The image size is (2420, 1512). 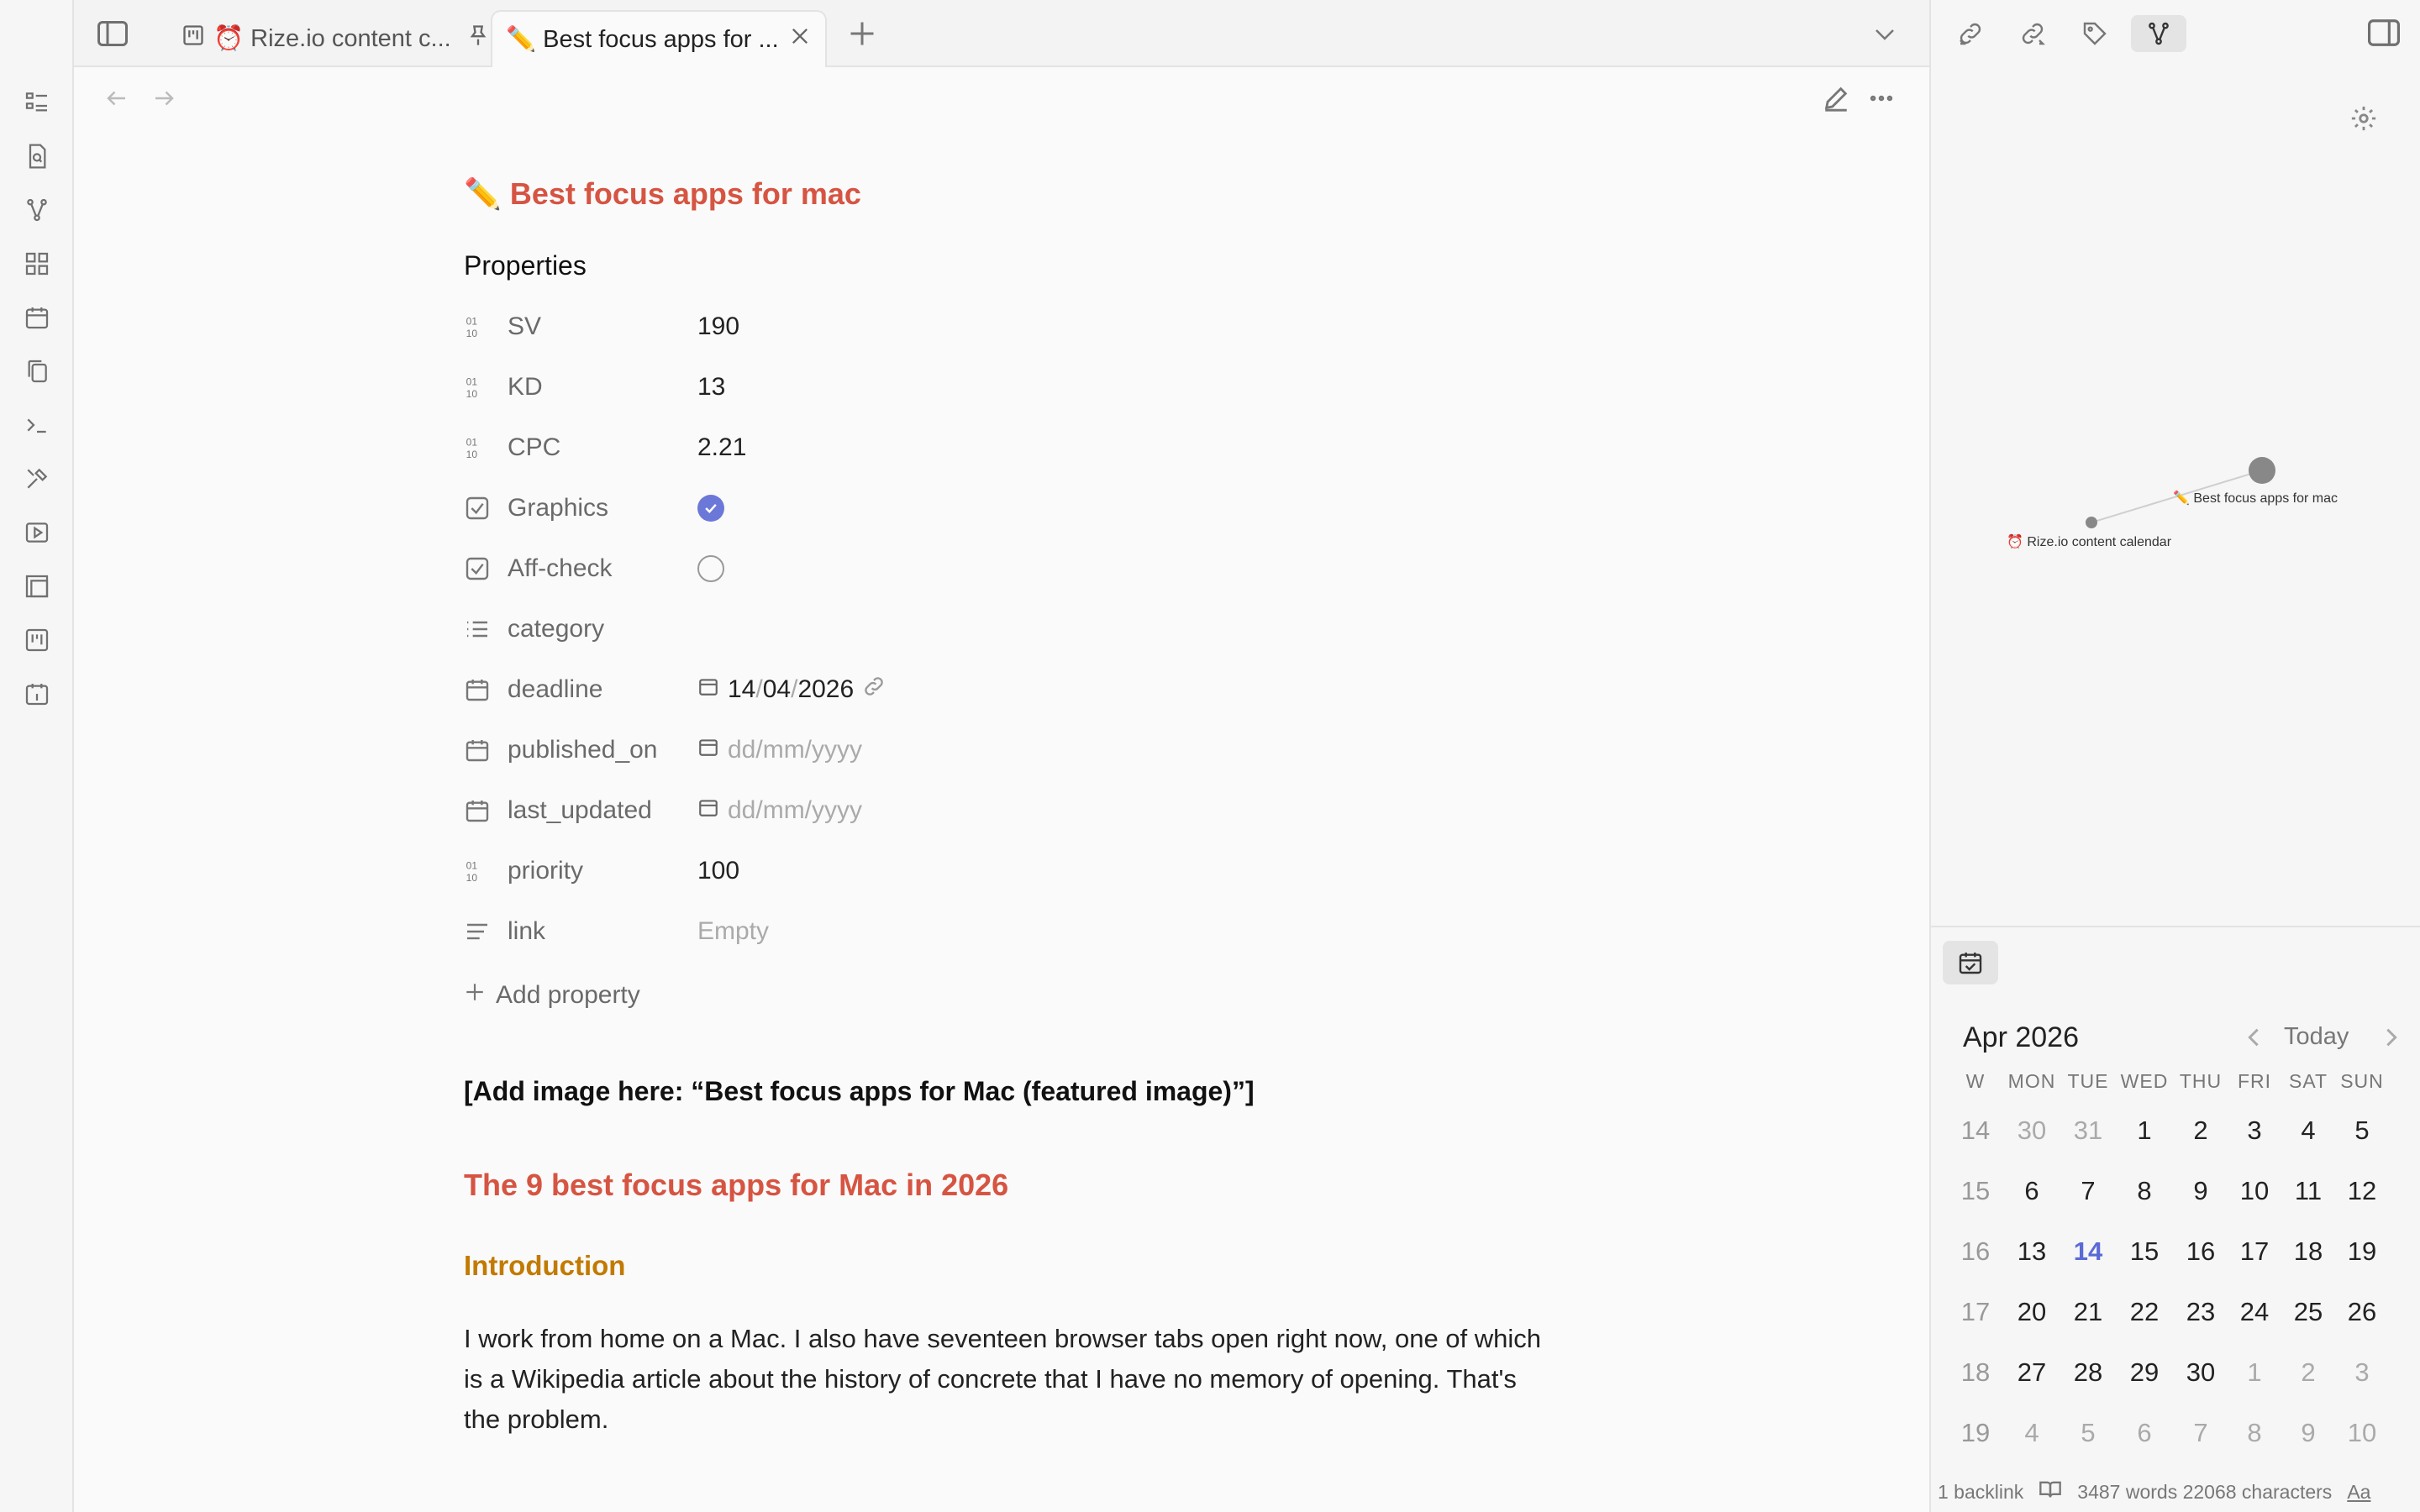 I want to click on checked-checkbox, so click(x=710, y=508).